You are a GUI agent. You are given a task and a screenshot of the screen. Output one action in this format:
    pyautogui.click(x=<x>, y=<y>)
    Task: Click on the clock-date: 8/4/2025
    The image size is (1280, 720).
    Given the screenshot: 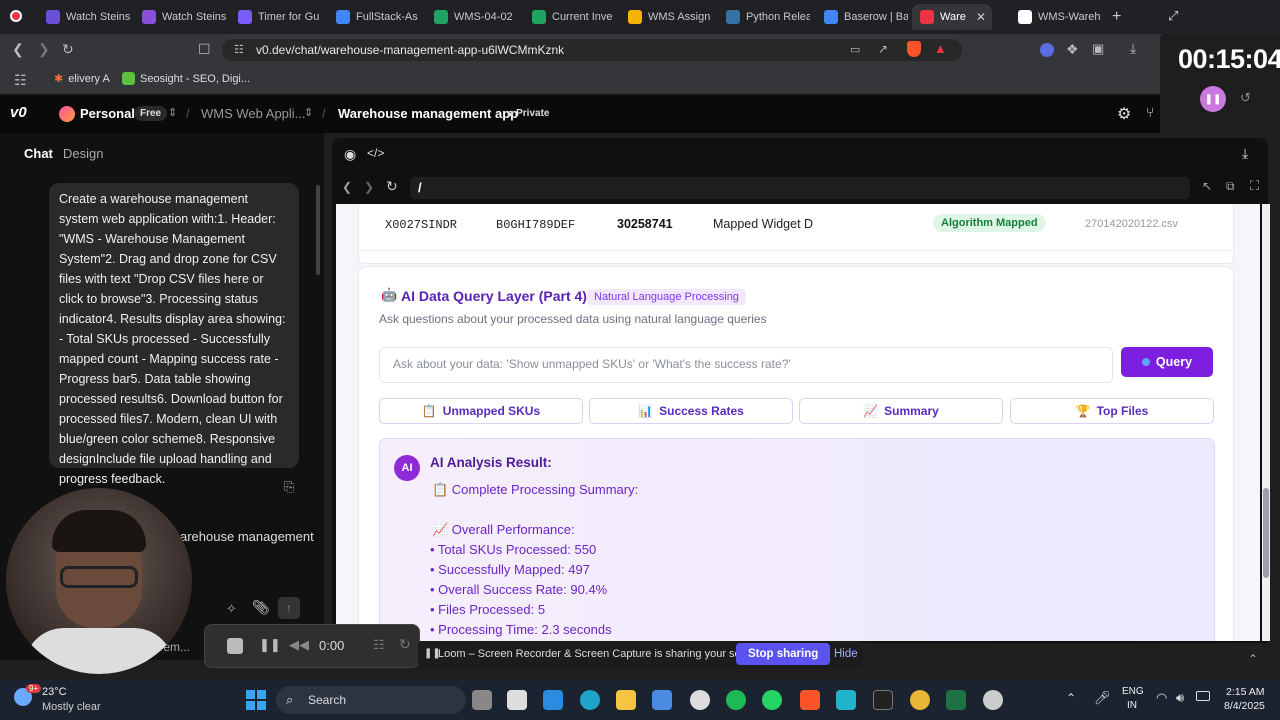 What is the action you would take?
    pyautogui.click(x=1244, y=706)
    